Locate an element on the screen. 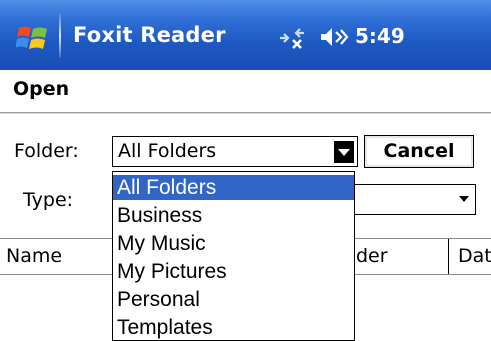  folder-combobox-value: All Folders is located at coordinates (167, 151).